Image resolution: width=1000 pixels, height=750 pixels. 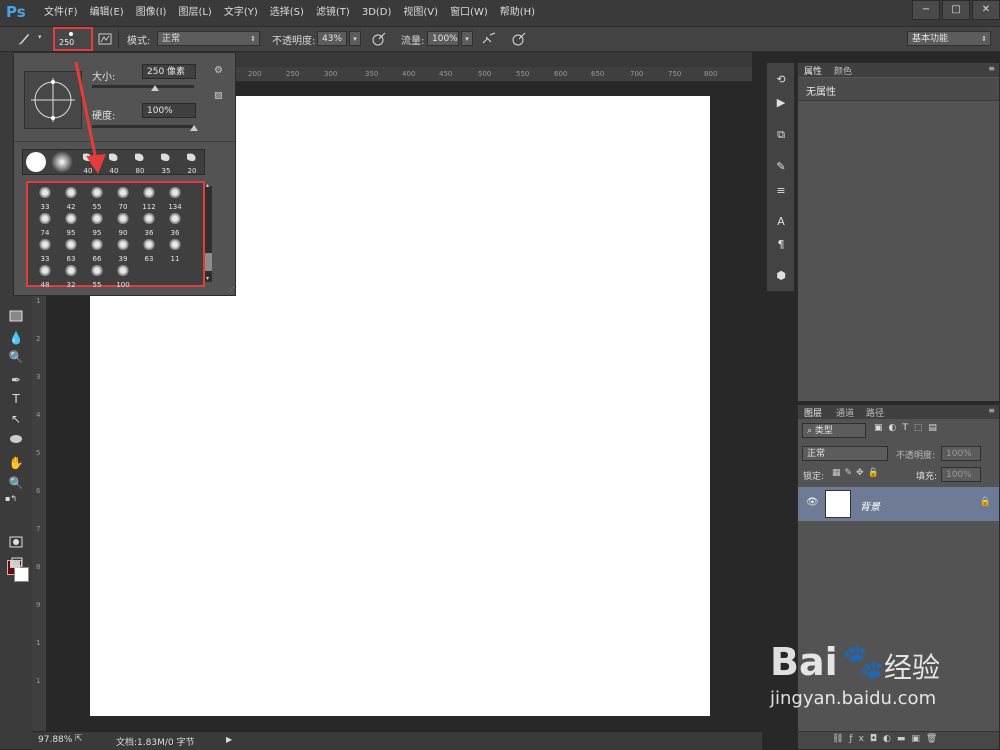 What do you see at coordinates (40, 37) in the screenshot?
I see `tool-preset-dropdown-icon: ▾` at bounding box center [40, 37].